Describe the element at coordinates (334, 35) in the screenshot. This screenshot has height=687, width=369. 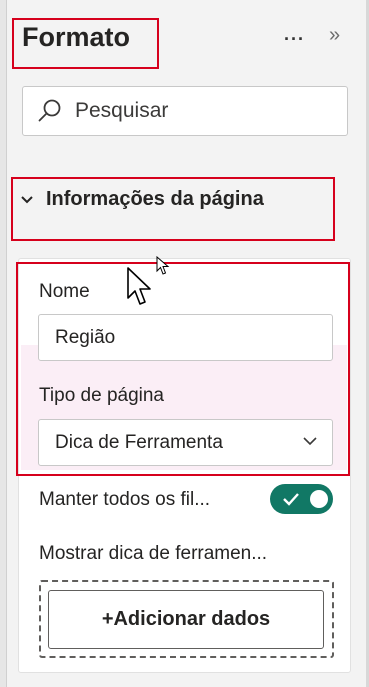
I see `expand-pane-icon: »` at that location.